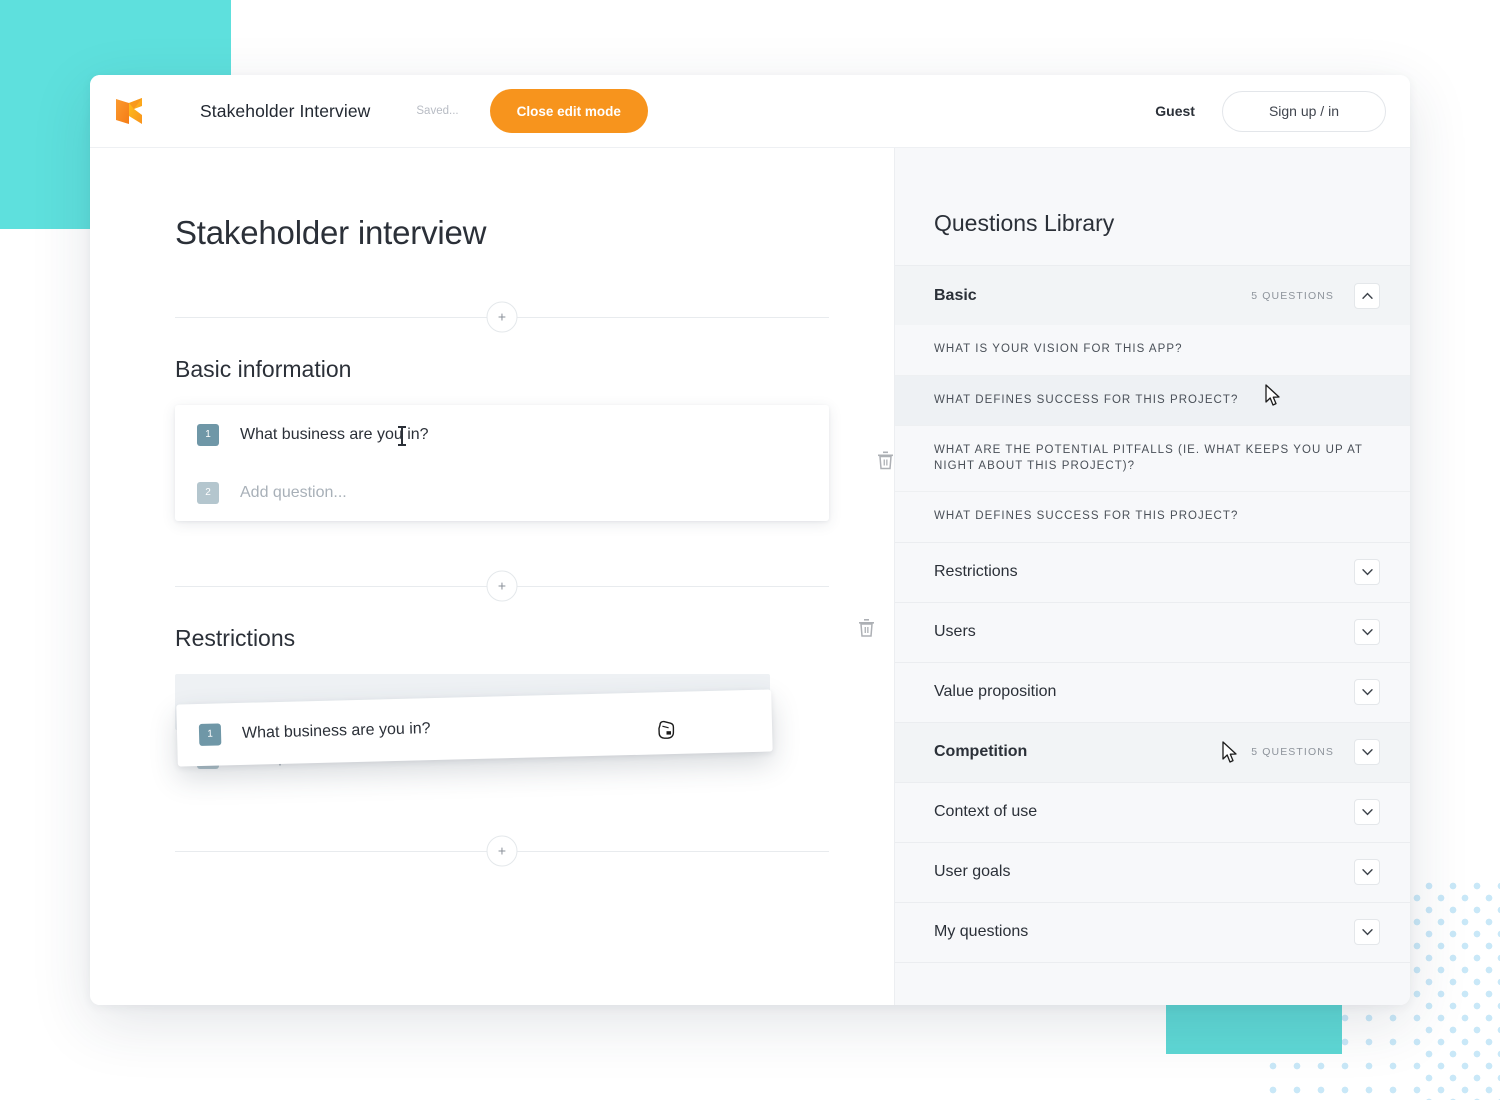  I want to click on library-group-name: Context of use, so click(986, 812).